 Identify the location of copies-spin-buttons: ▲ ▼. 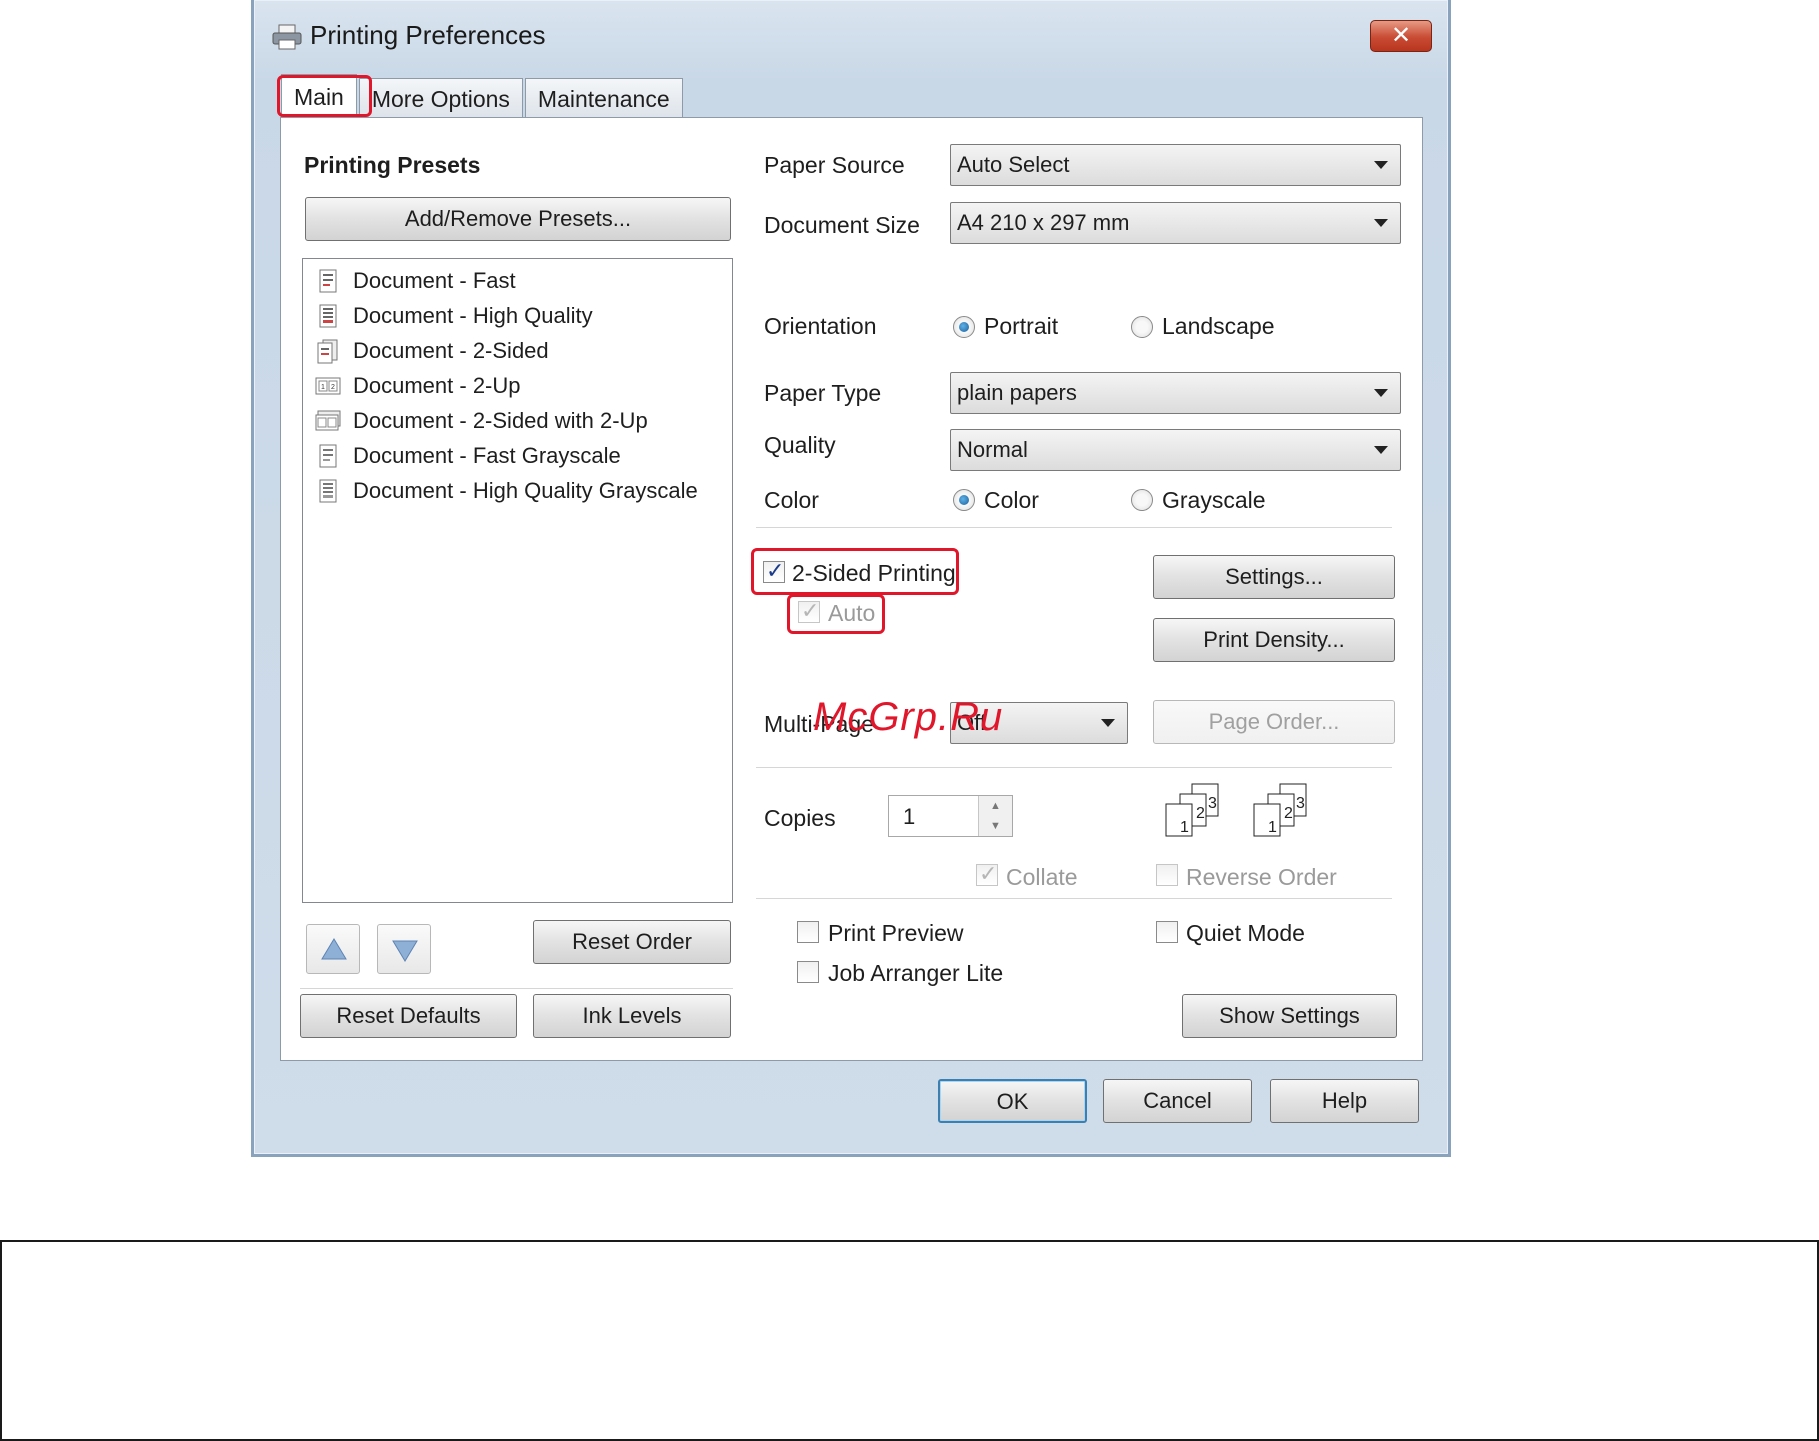
(995, 816).